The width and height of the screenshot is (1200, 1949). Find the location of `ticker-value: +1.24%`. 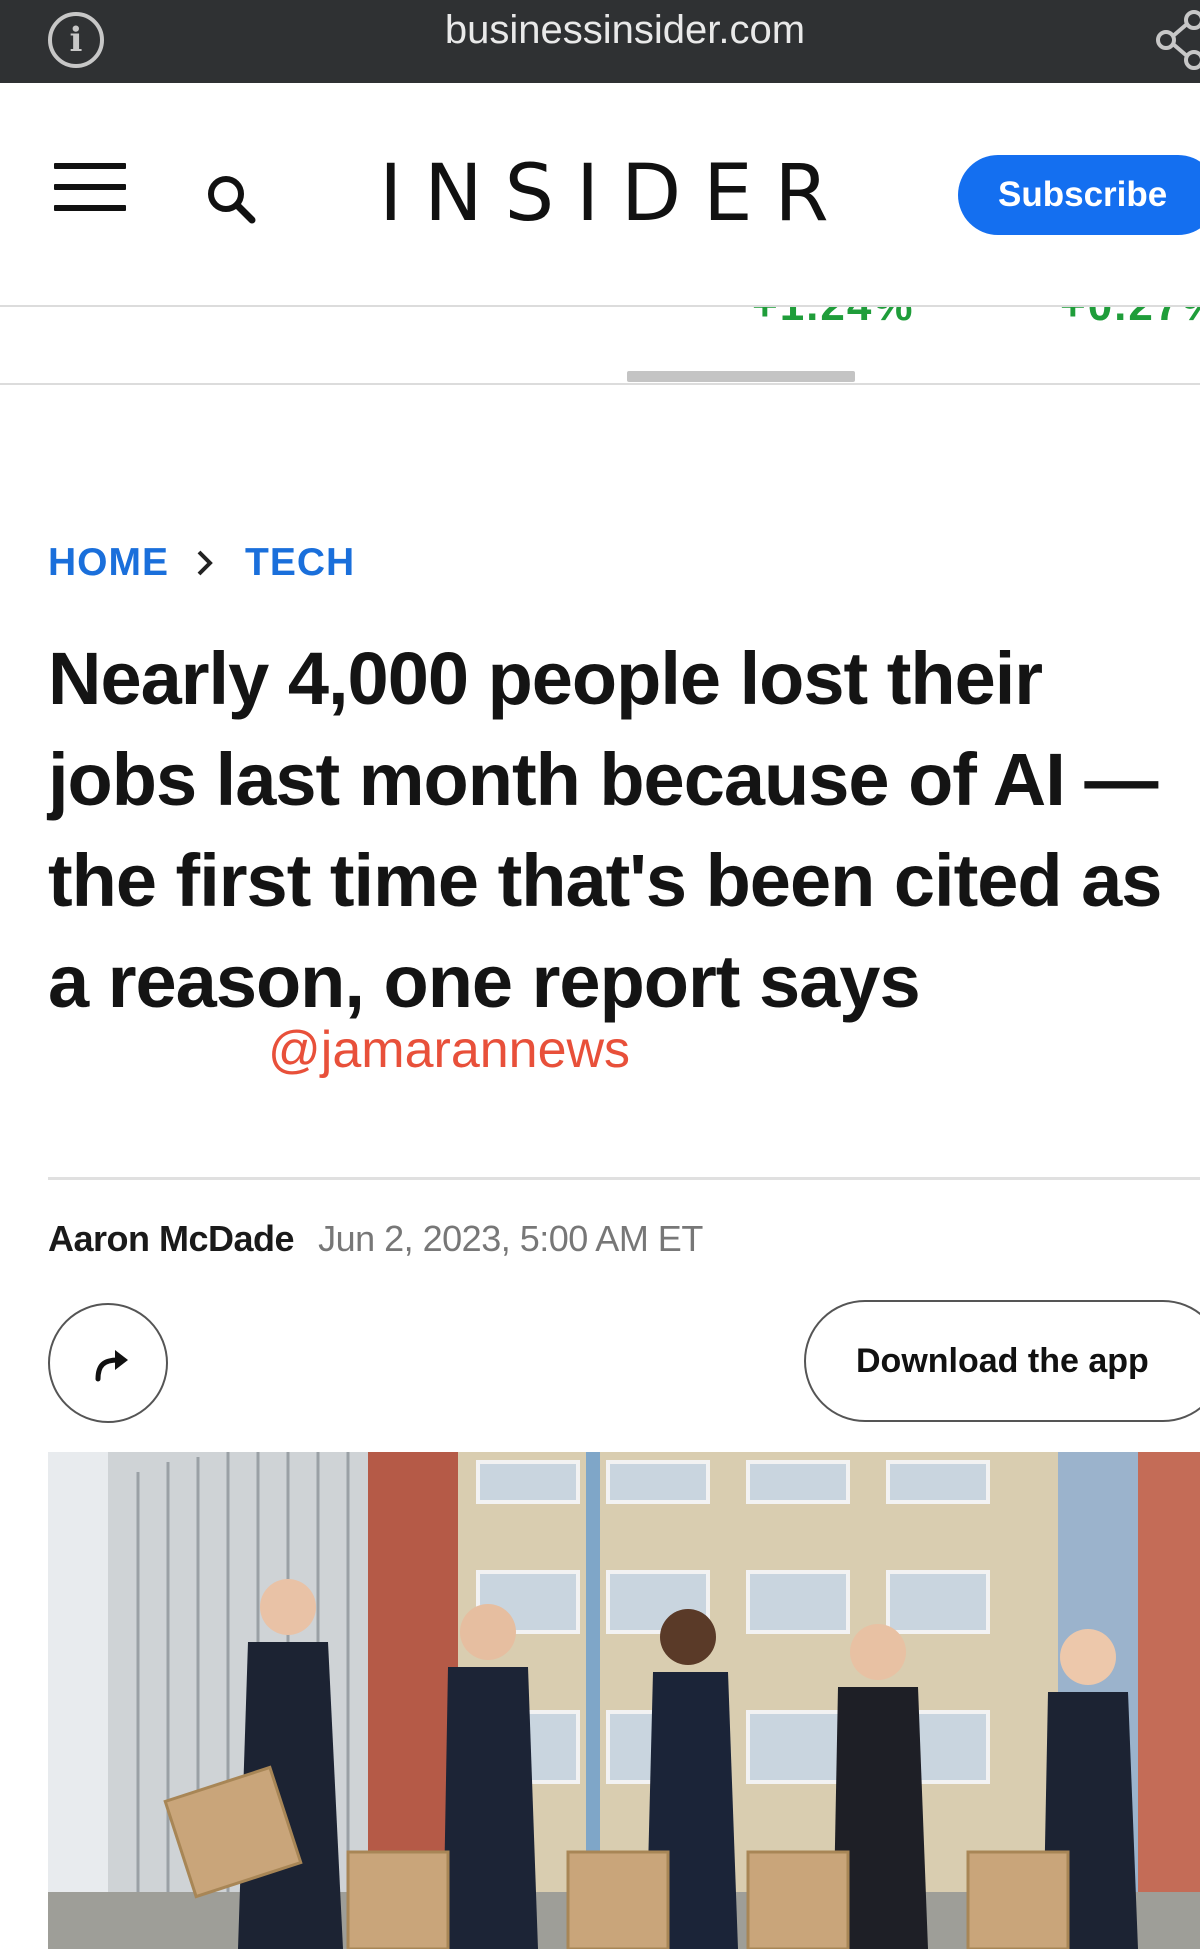

ticker-value: +1.24% is located at coordinates (833, 319).